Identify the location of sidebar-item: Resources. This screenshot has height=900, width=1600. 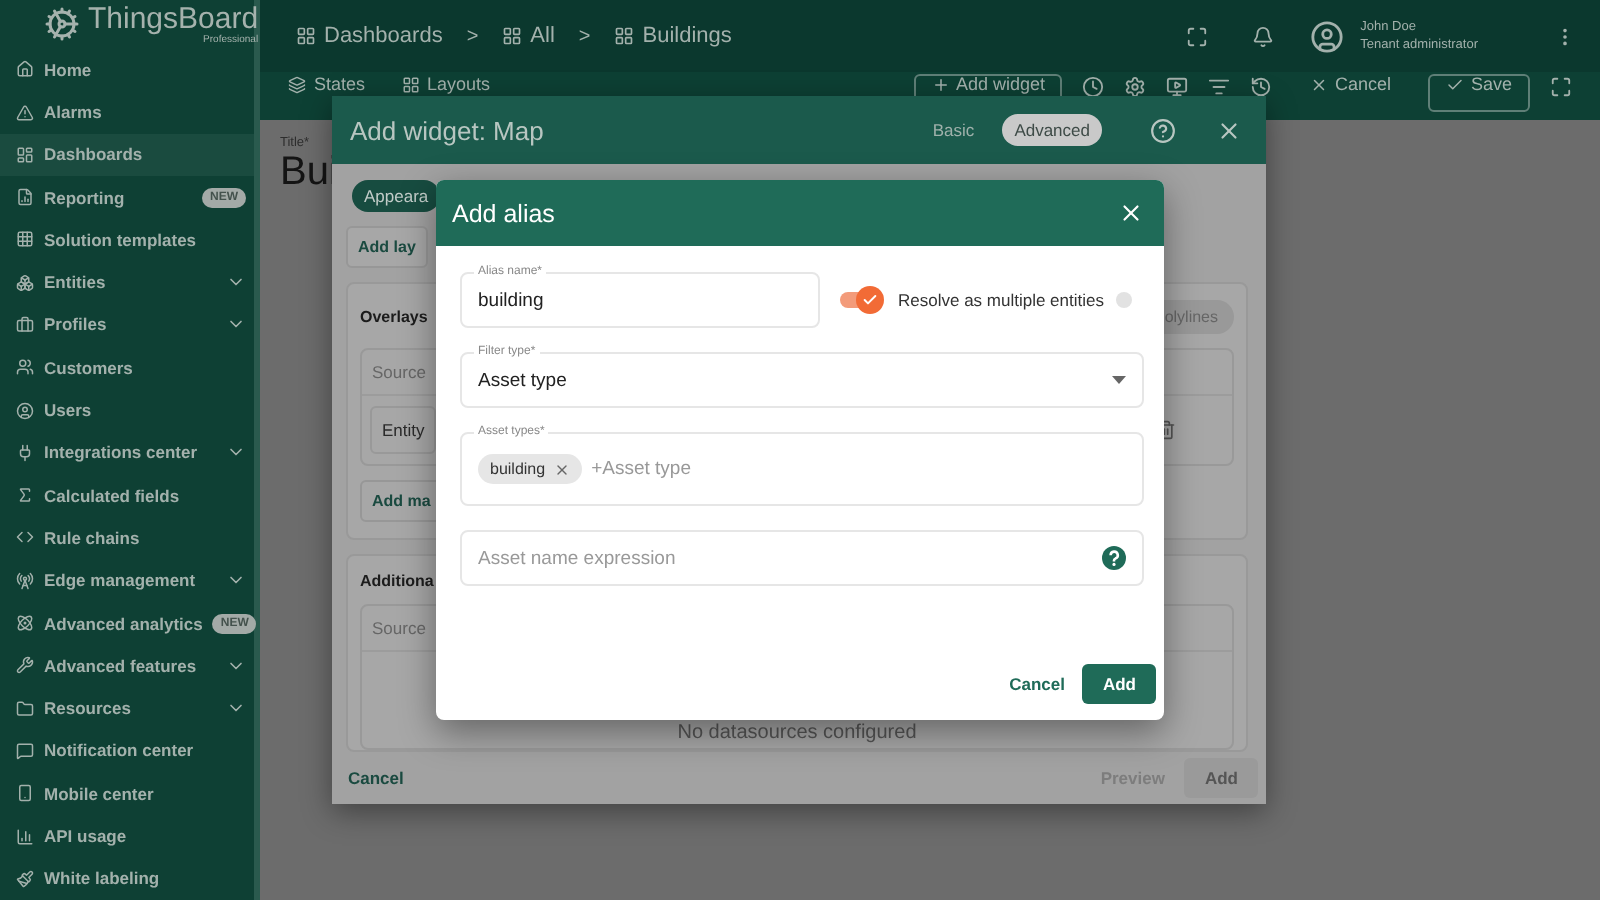
(127, 708).